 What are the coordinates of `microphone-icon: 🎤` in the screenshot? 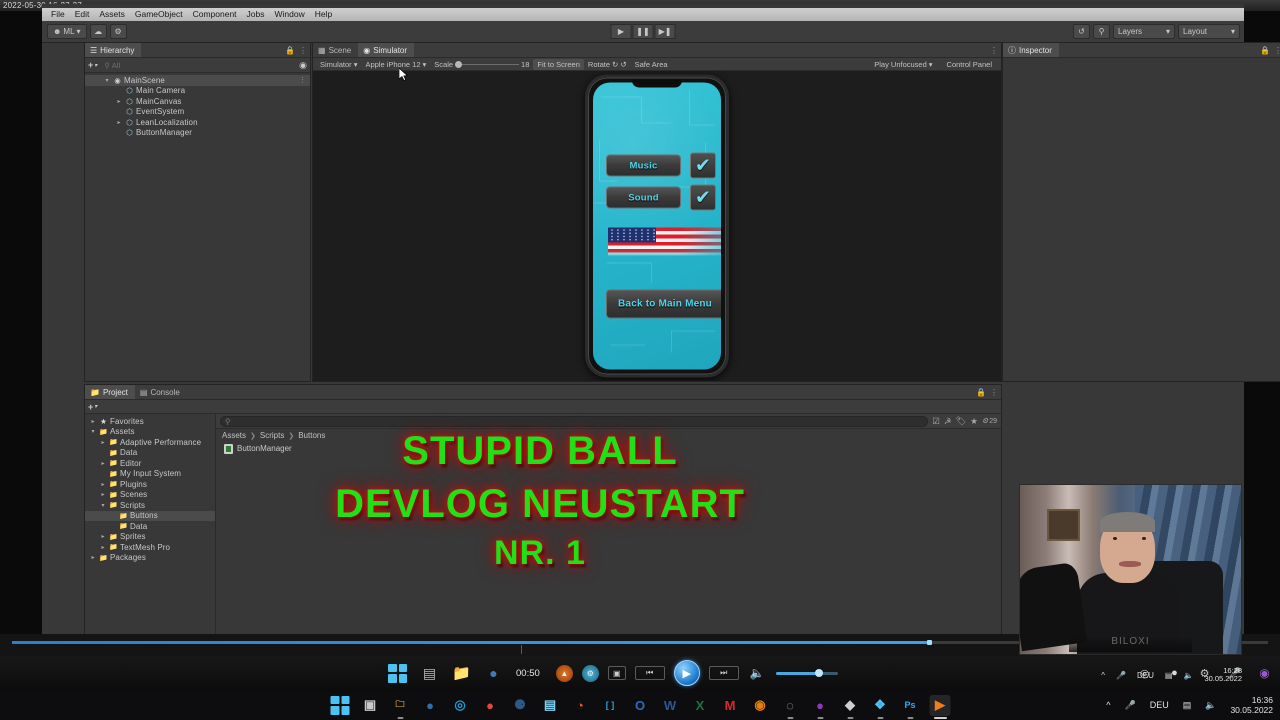 It's located at (1121, 675).